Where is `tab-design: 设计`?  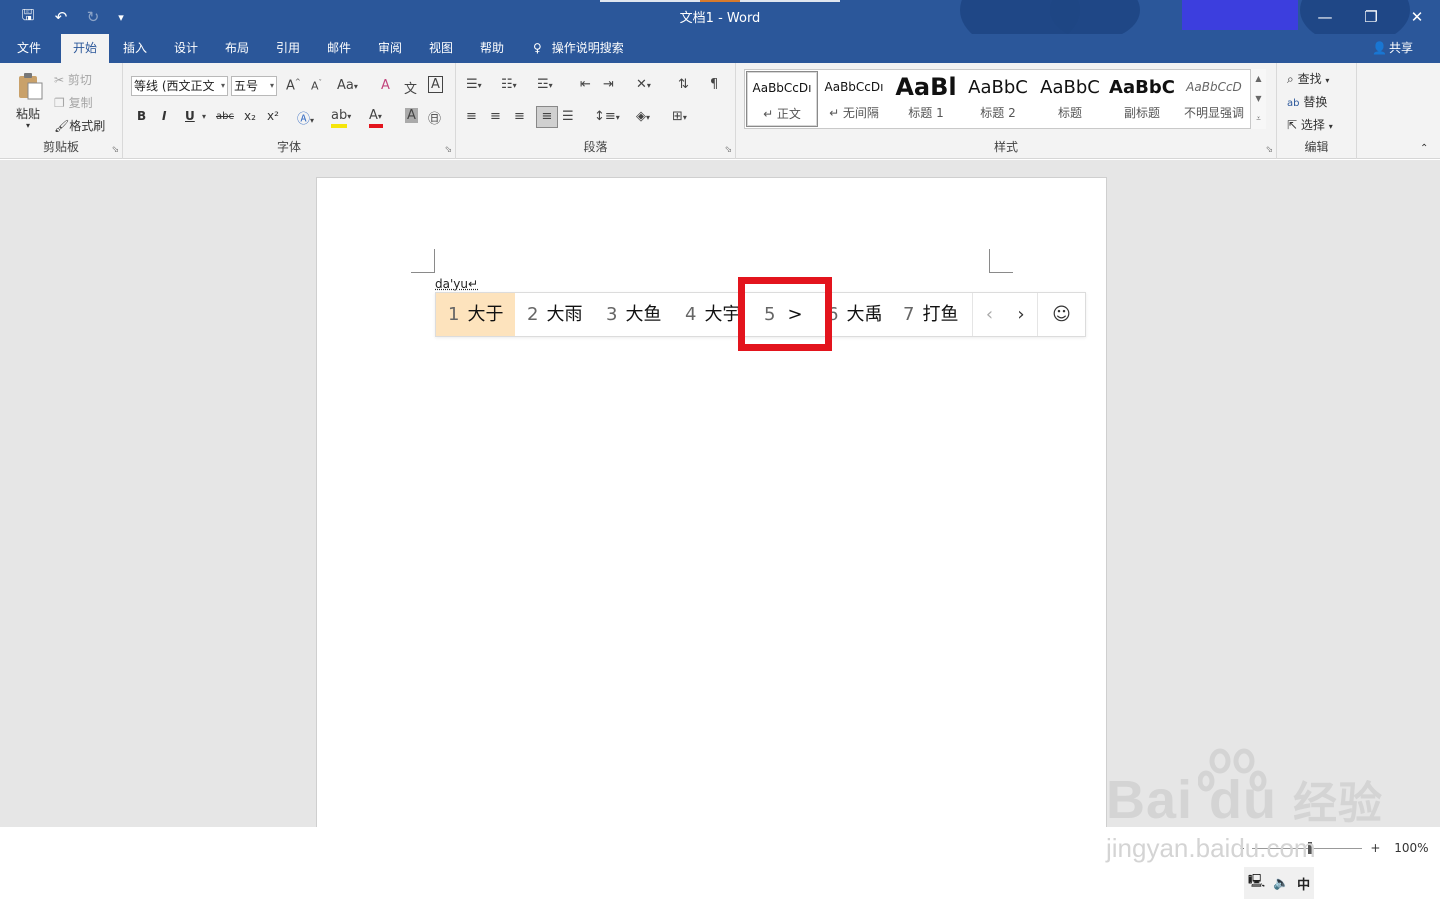 tab-design: 设计 is located at coordinates (186, 48).